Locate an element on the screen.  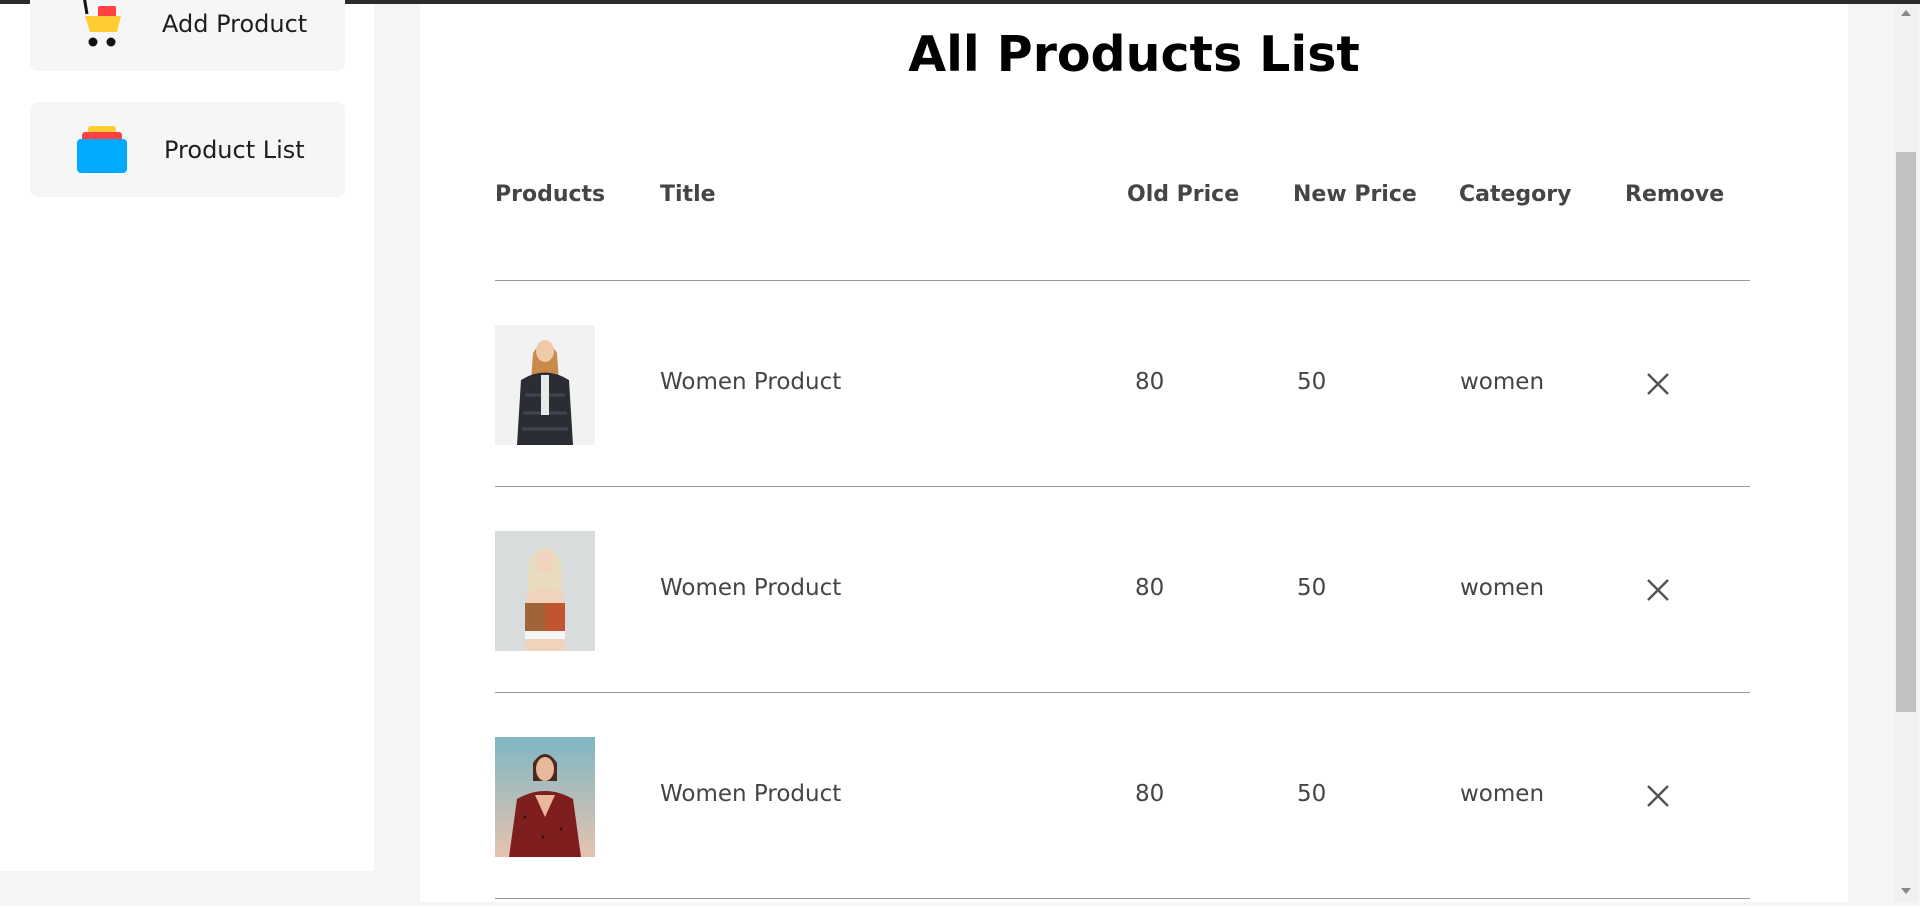
sidebar-item-add-product: Add Product is located at coordinates (187, 35).